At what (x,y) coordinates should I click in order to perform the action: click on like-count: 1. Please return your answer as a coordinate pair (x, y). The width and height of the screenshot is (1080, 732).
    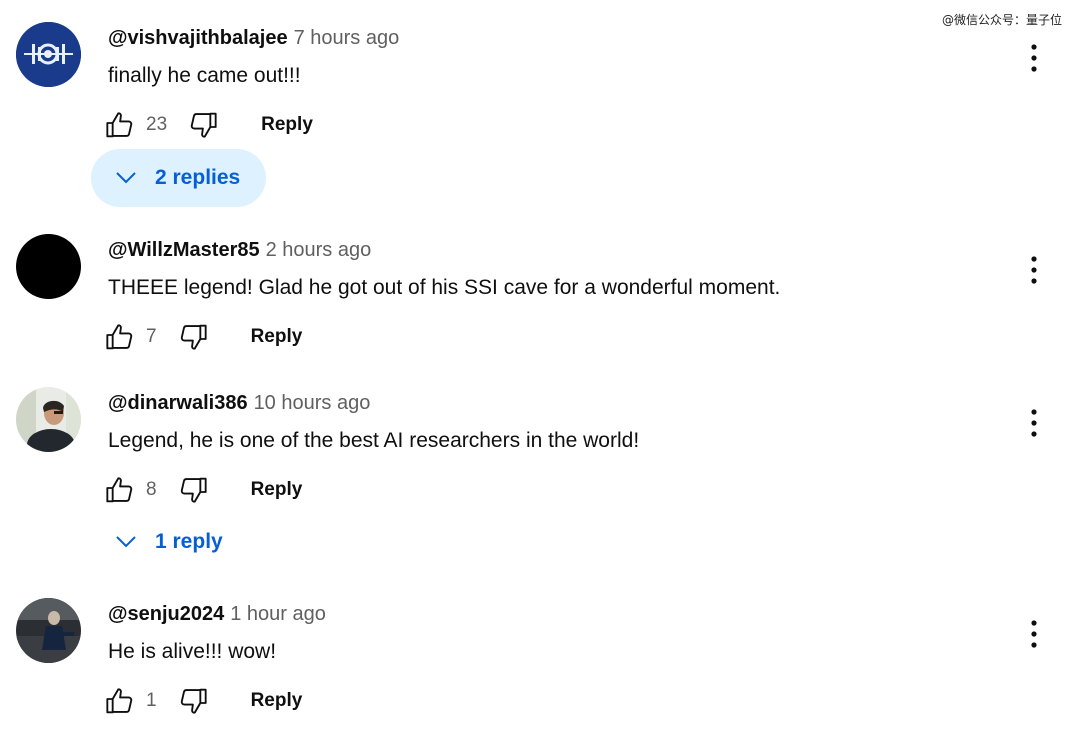
    Looking at the image, I should click on (151, 700).